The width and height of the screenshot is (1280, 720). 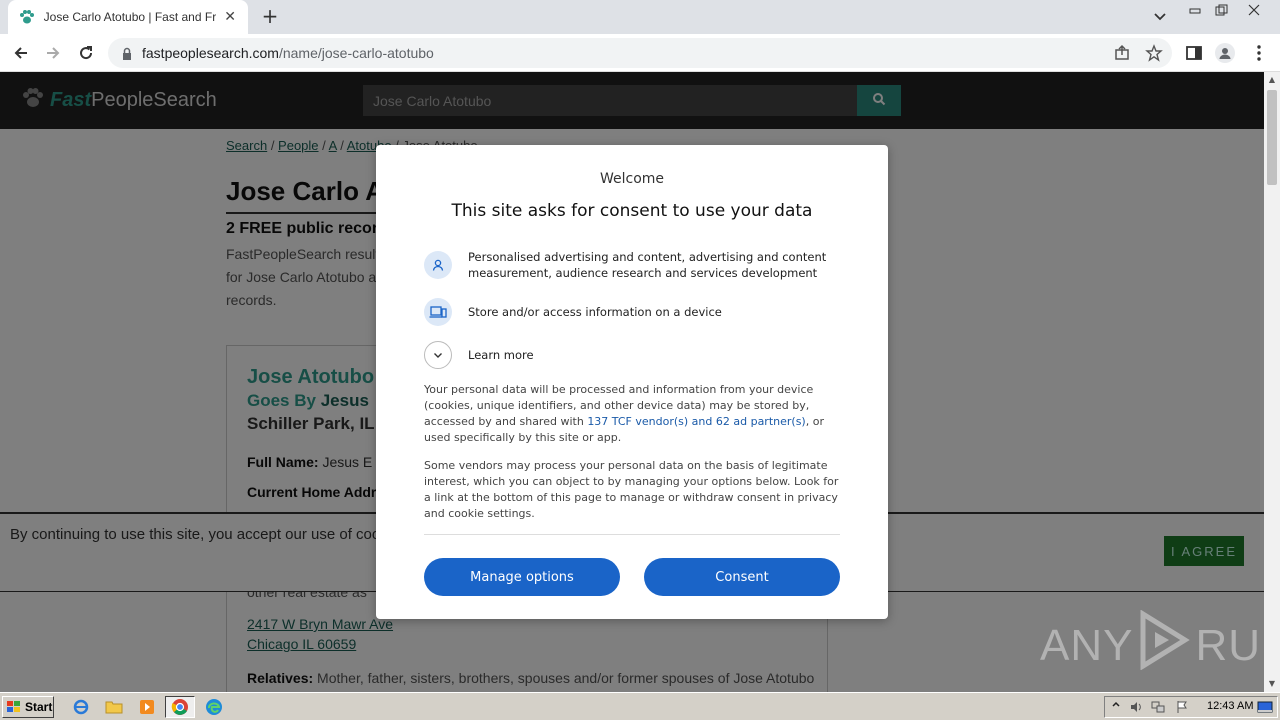 I want to click on consent-welcome: Welcome, so click(x=632, y=179).